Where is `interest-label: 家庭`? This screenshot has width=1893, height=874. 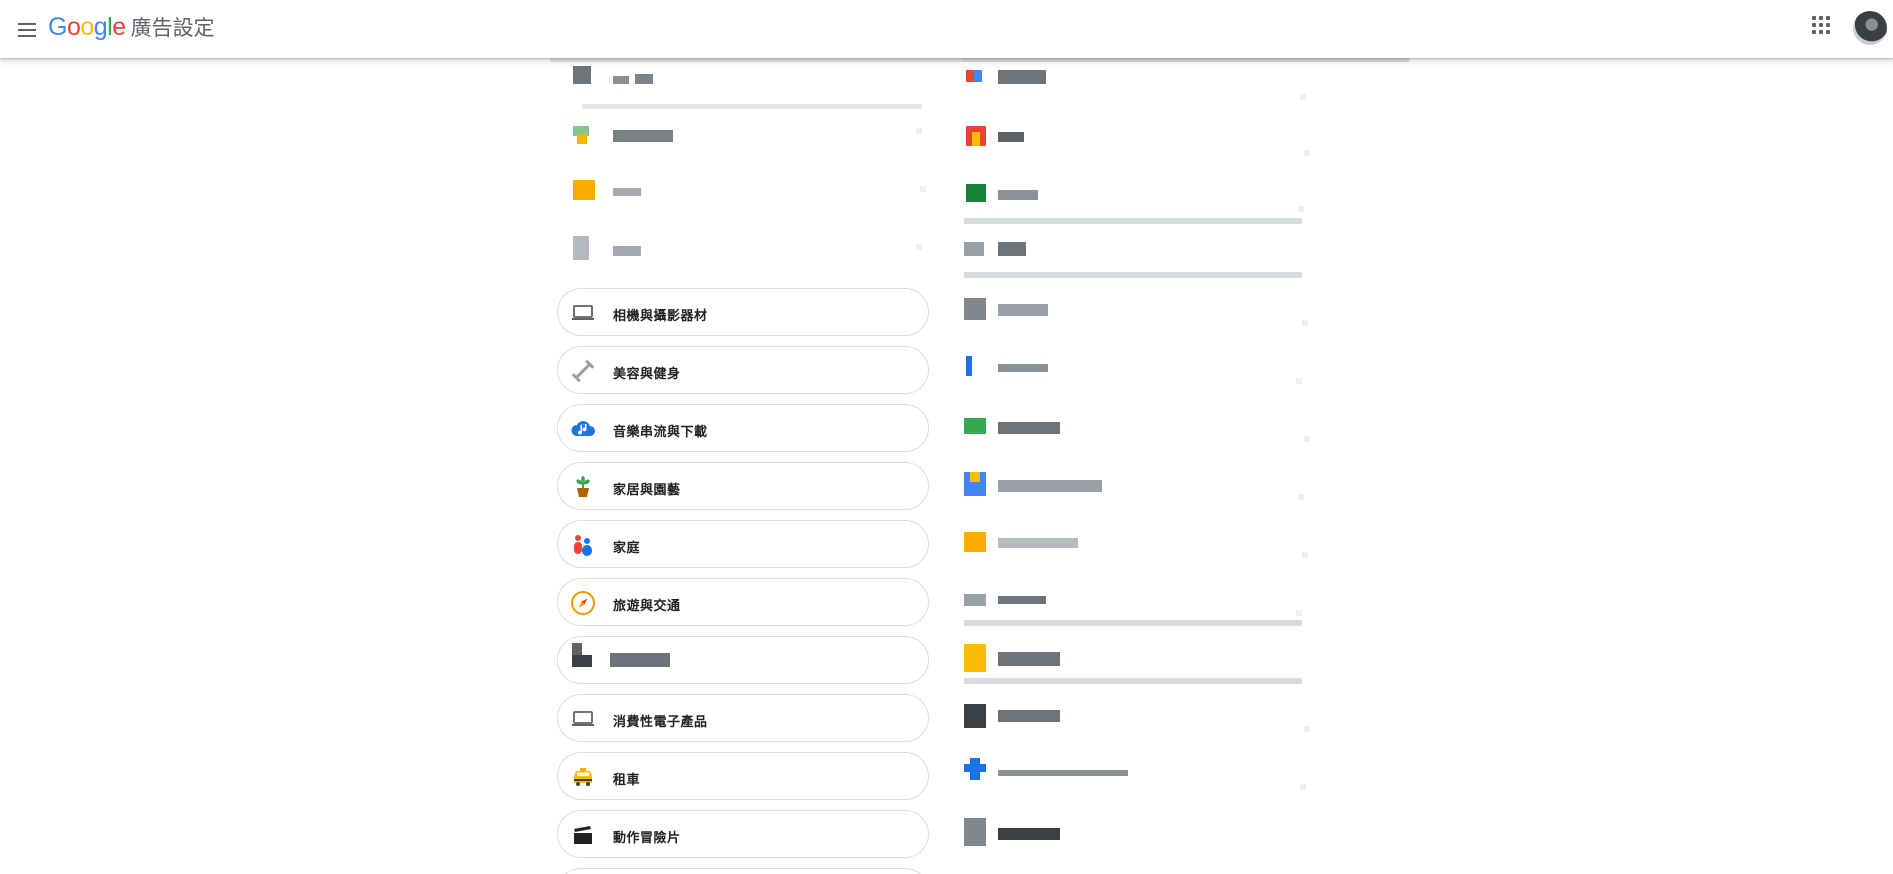
interest-label: 家庭 is located at coordinates (627, 548).